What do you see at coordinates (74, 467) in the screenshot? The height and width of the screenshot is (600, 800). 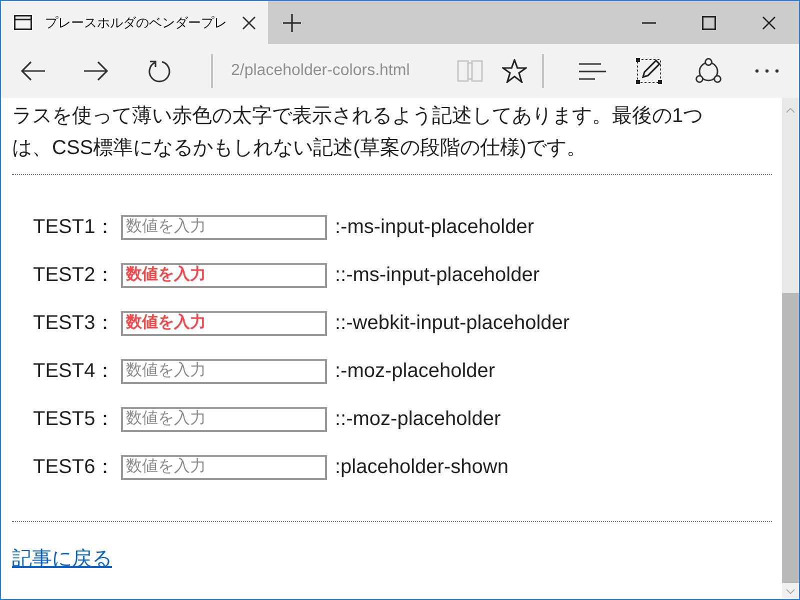 I see `test-label: TEST6：` at bounding box center [74, 467].